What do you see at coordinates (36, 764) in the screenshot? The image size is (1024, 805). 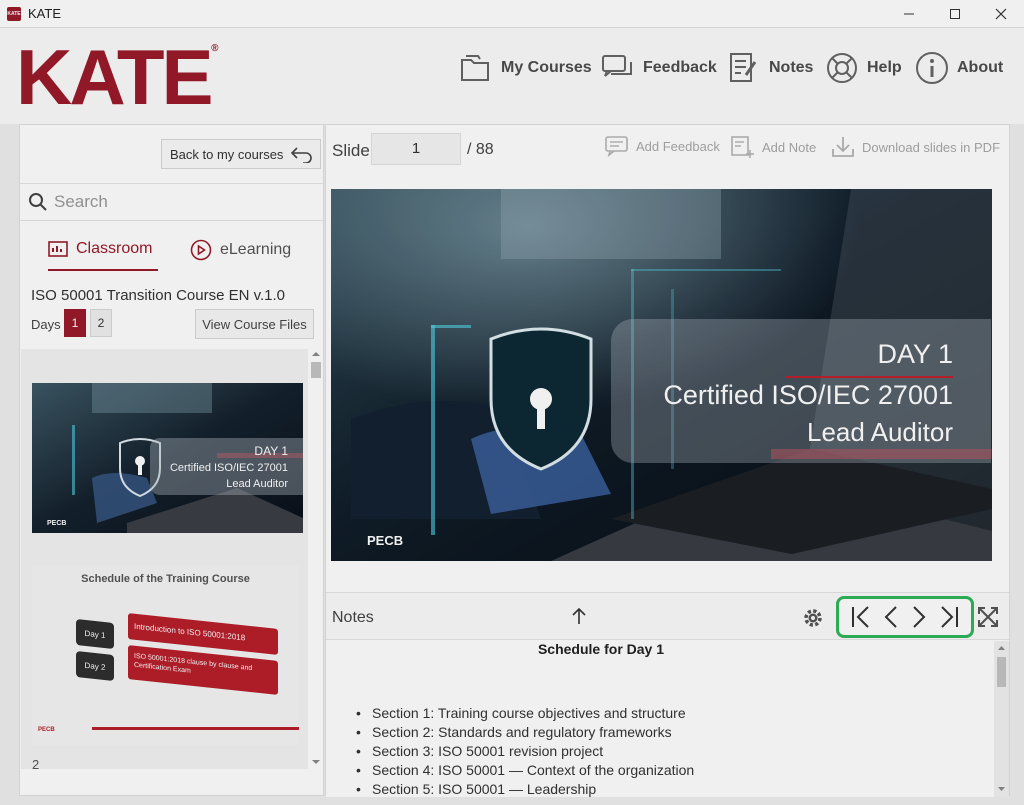 I see `thumbnail-page-number: 2` at bounding box center [36, 764].